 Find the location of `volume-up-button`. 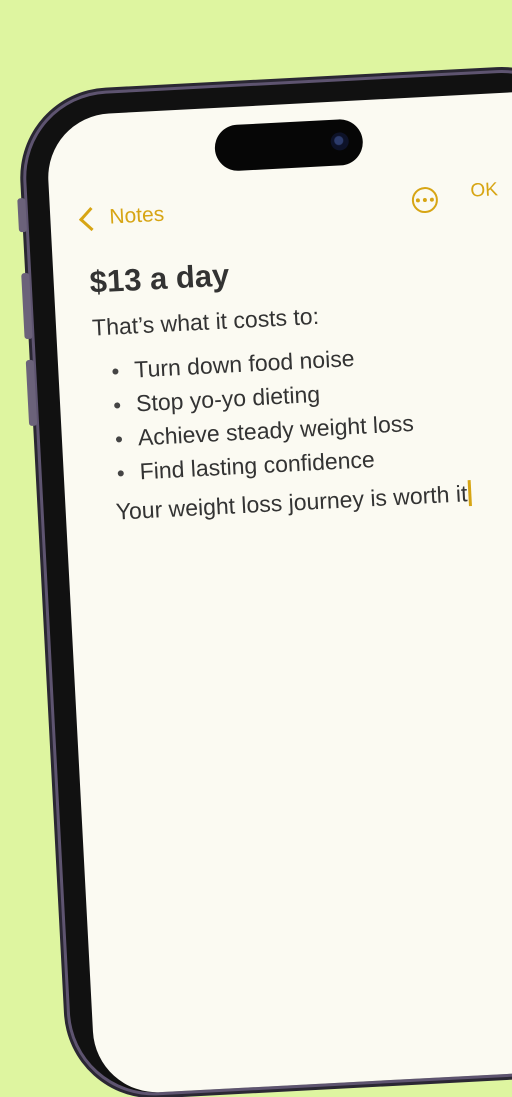

volume-up-button is located at coordinates (27, 306).